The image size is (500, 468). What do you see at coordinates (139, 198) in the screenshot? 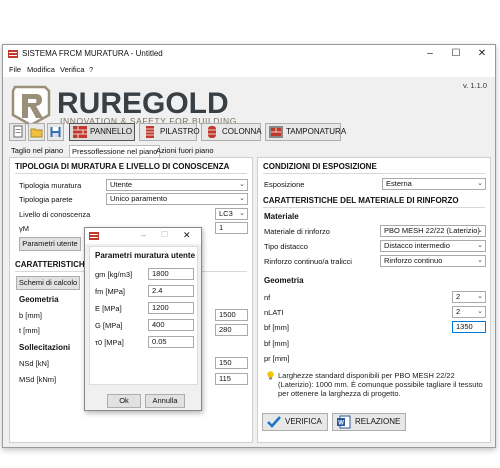
I see `tipologia-parete-value: Unico paramento` at bounding box center [139, 198].